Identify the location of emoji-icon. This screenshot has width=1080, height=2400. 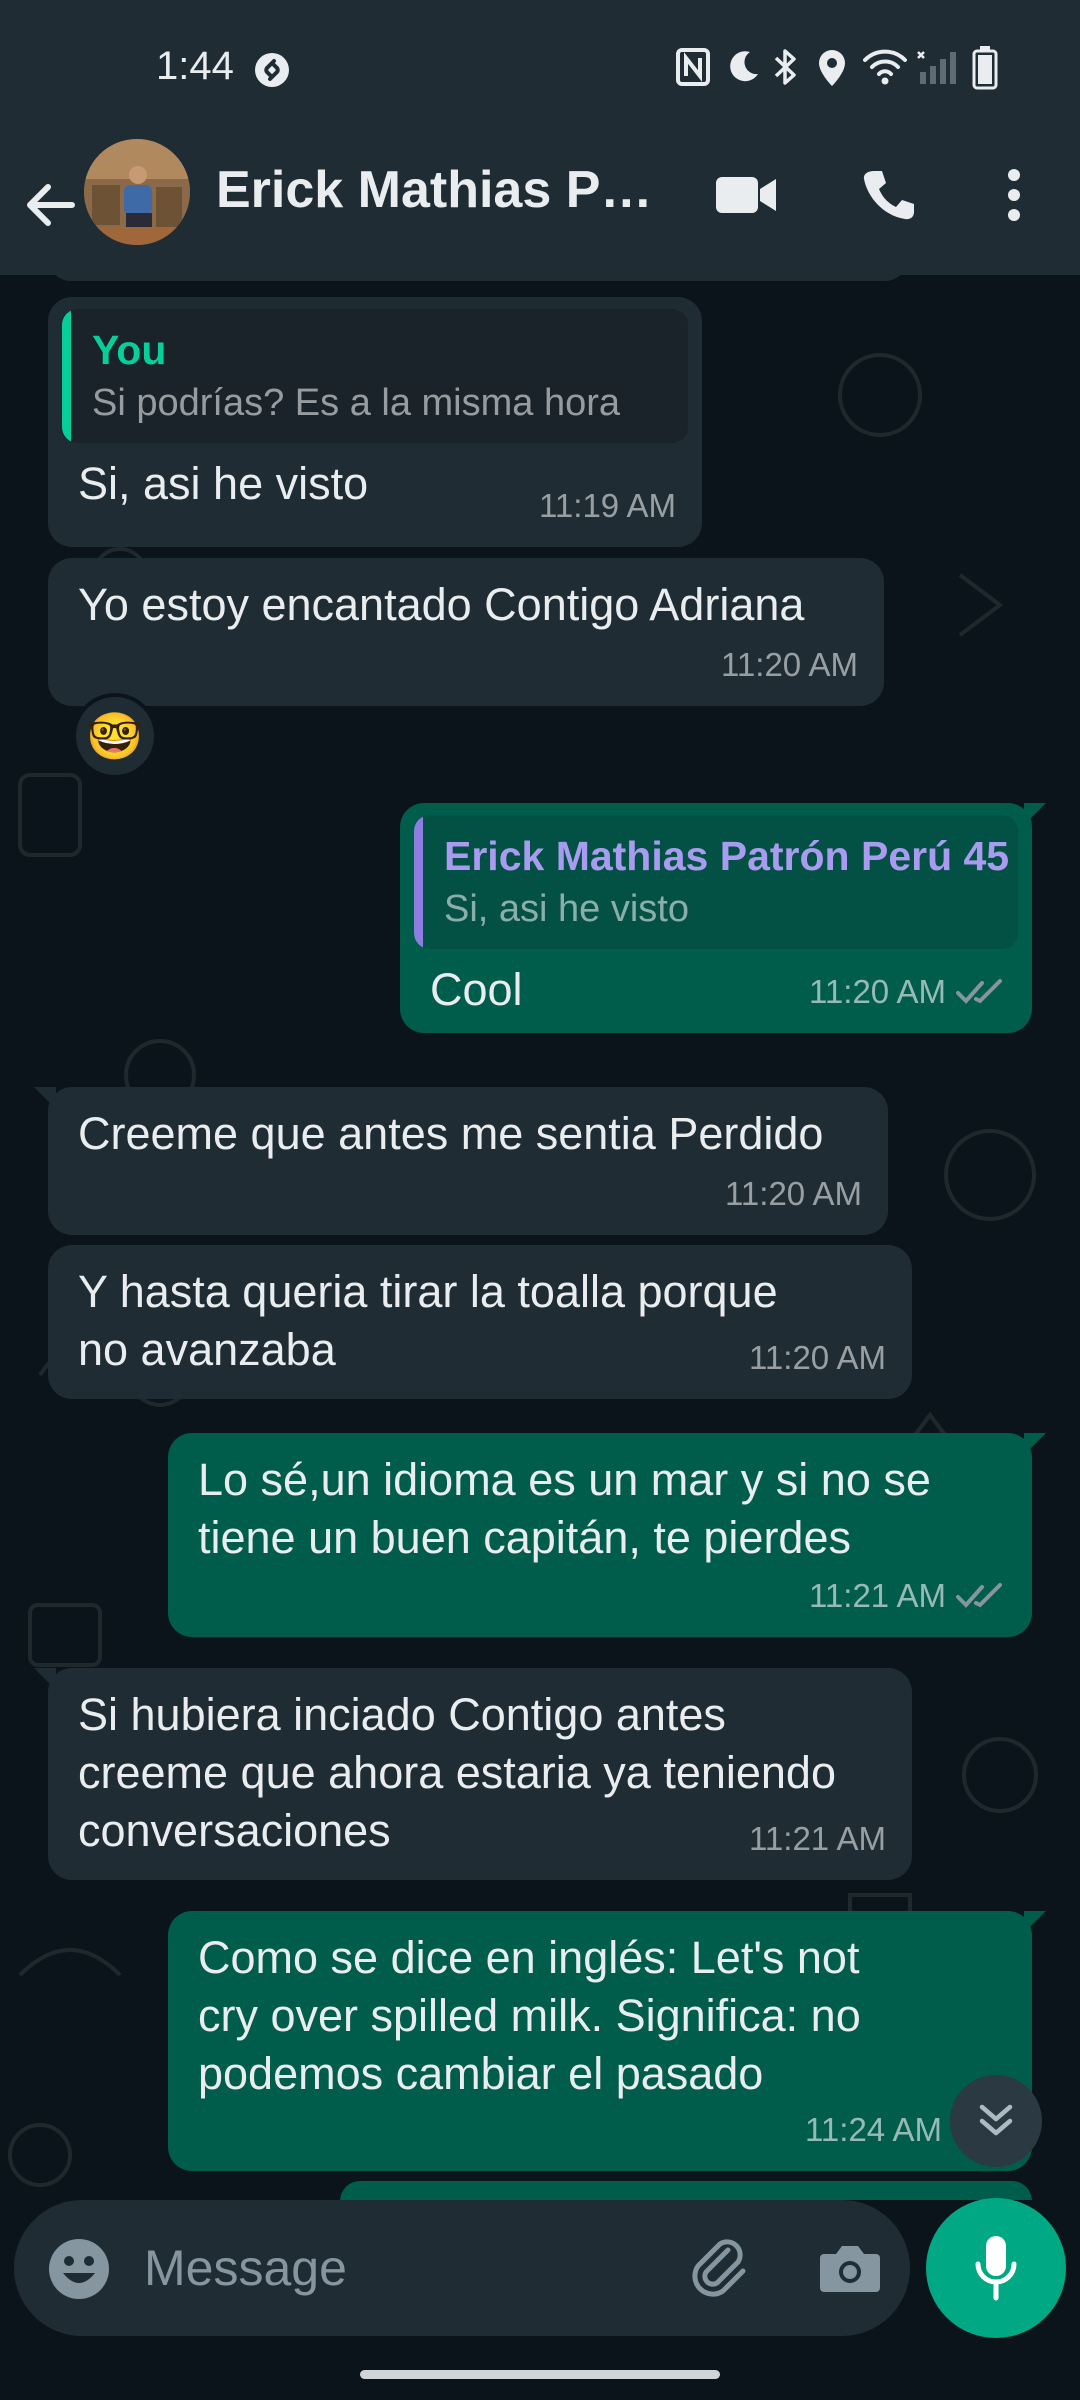
(79, 2269).